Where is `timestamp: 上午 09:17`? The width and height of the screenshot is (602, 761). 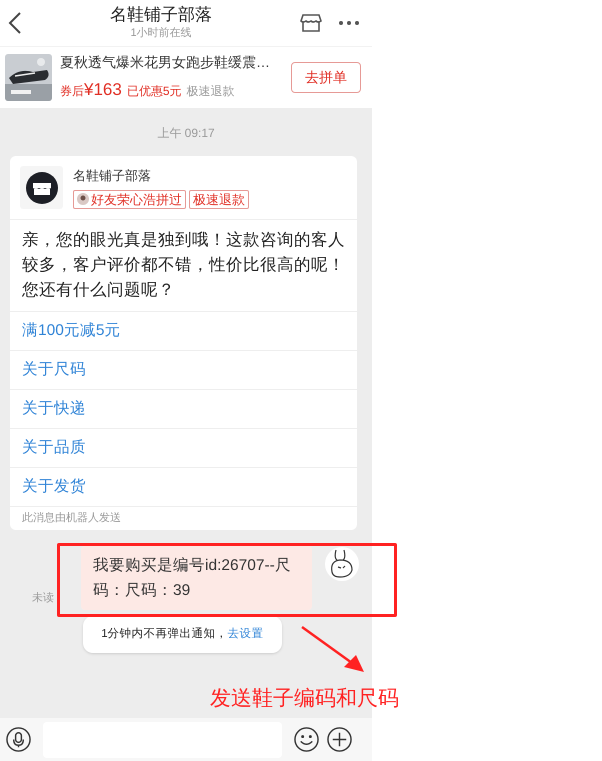 timestamp: 上午 09:17 is located at coordinates (186, 133).